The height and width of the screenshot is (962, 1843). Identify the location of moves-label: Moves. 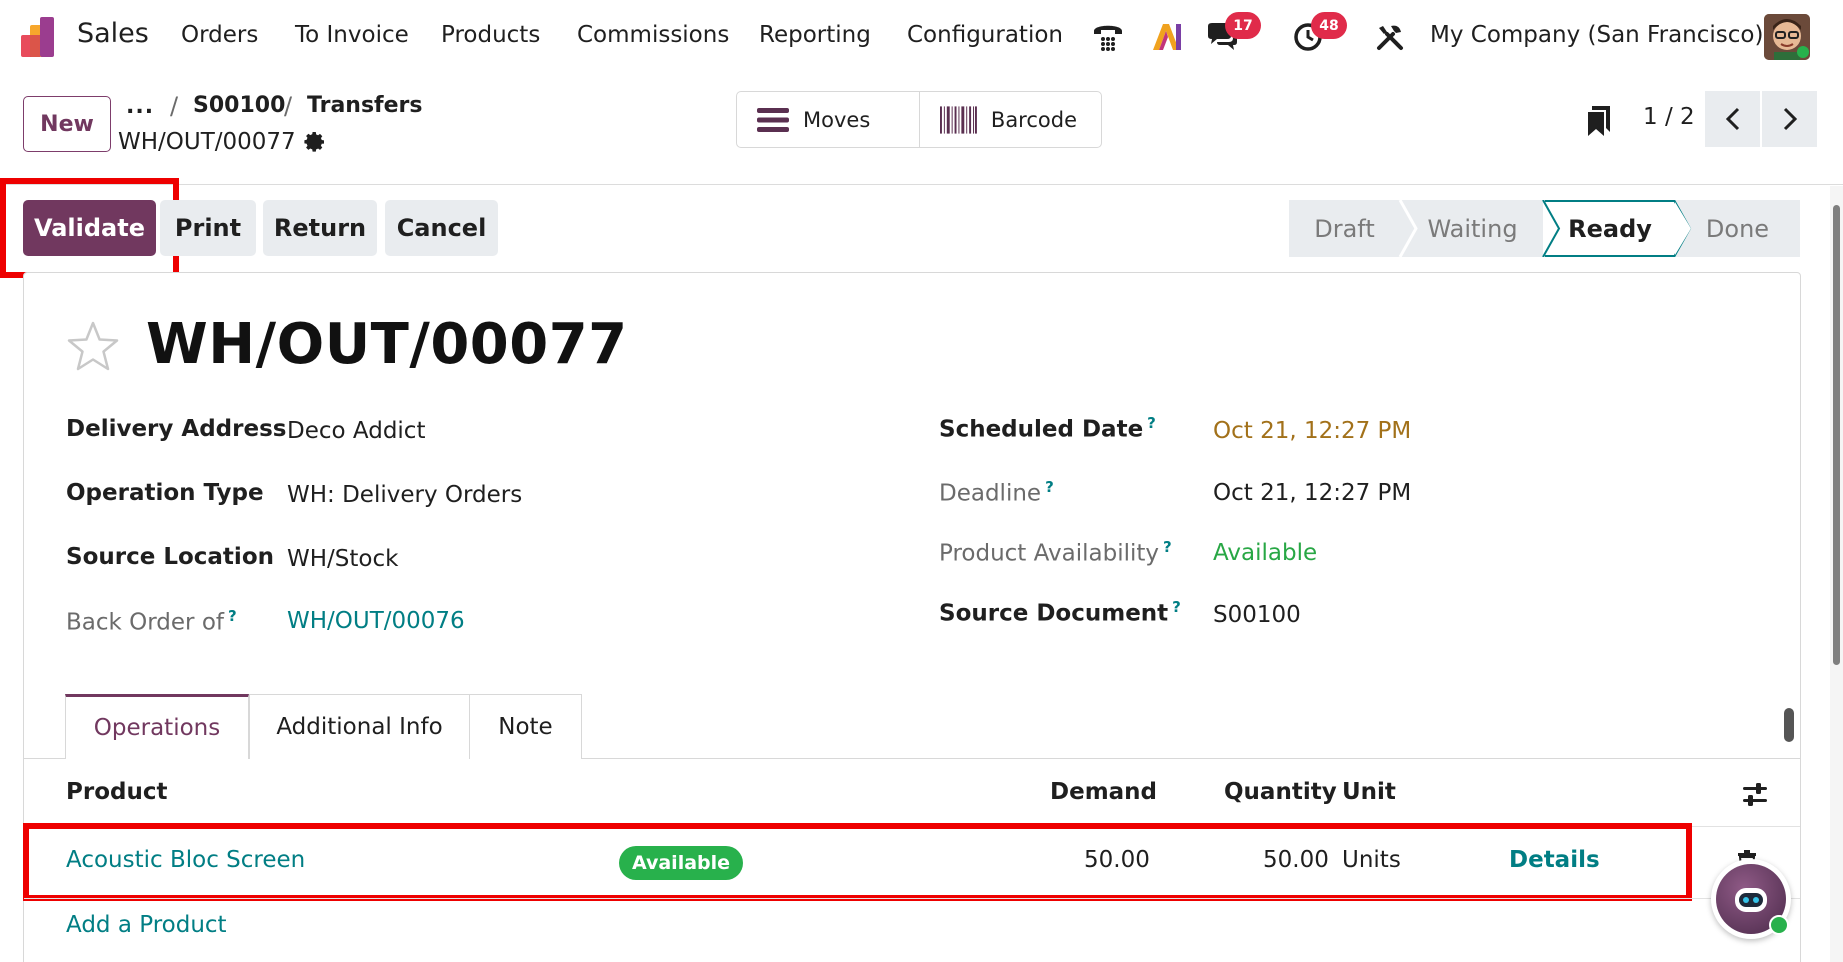
(837, 119).